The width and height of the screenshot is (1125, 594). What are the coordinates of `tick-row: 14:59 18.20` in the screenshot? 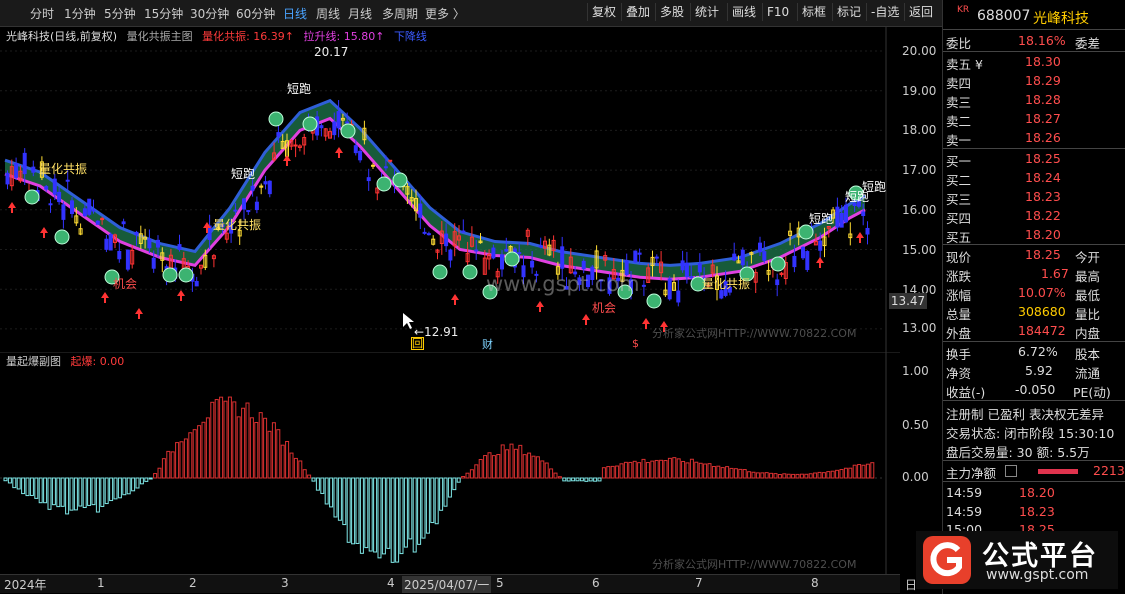 It's located at (1000, 492).